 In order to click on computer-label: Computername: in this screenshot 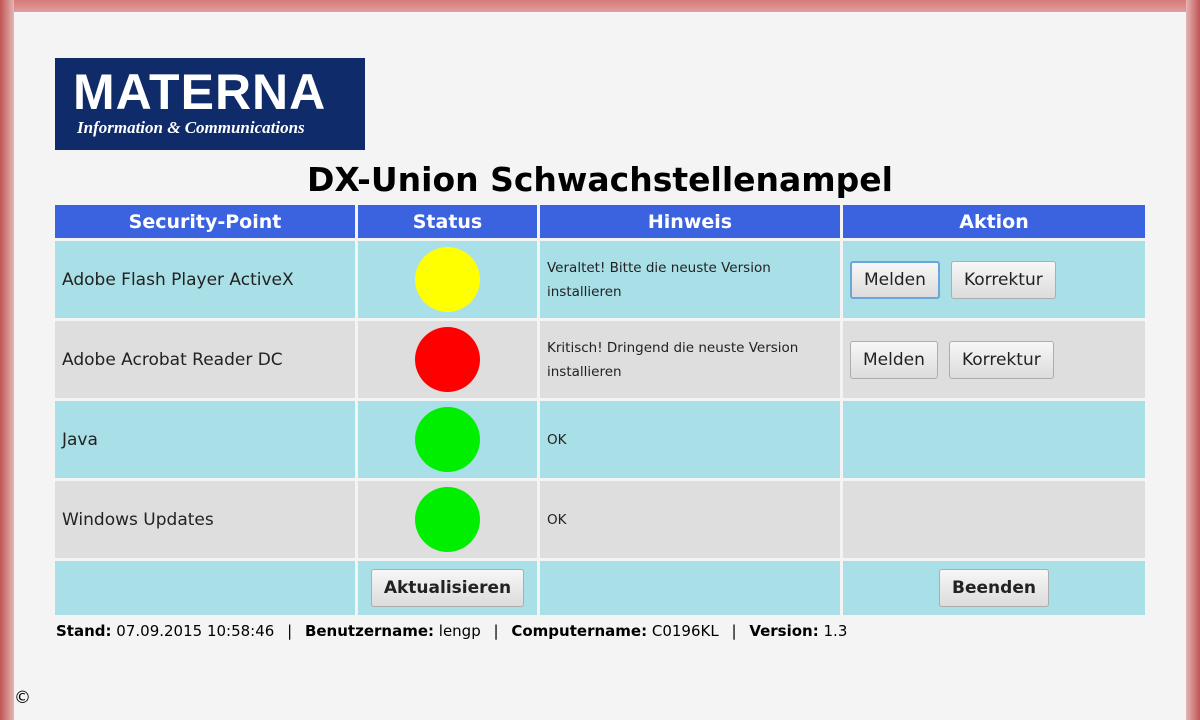, I will do `click(579, 631)`.